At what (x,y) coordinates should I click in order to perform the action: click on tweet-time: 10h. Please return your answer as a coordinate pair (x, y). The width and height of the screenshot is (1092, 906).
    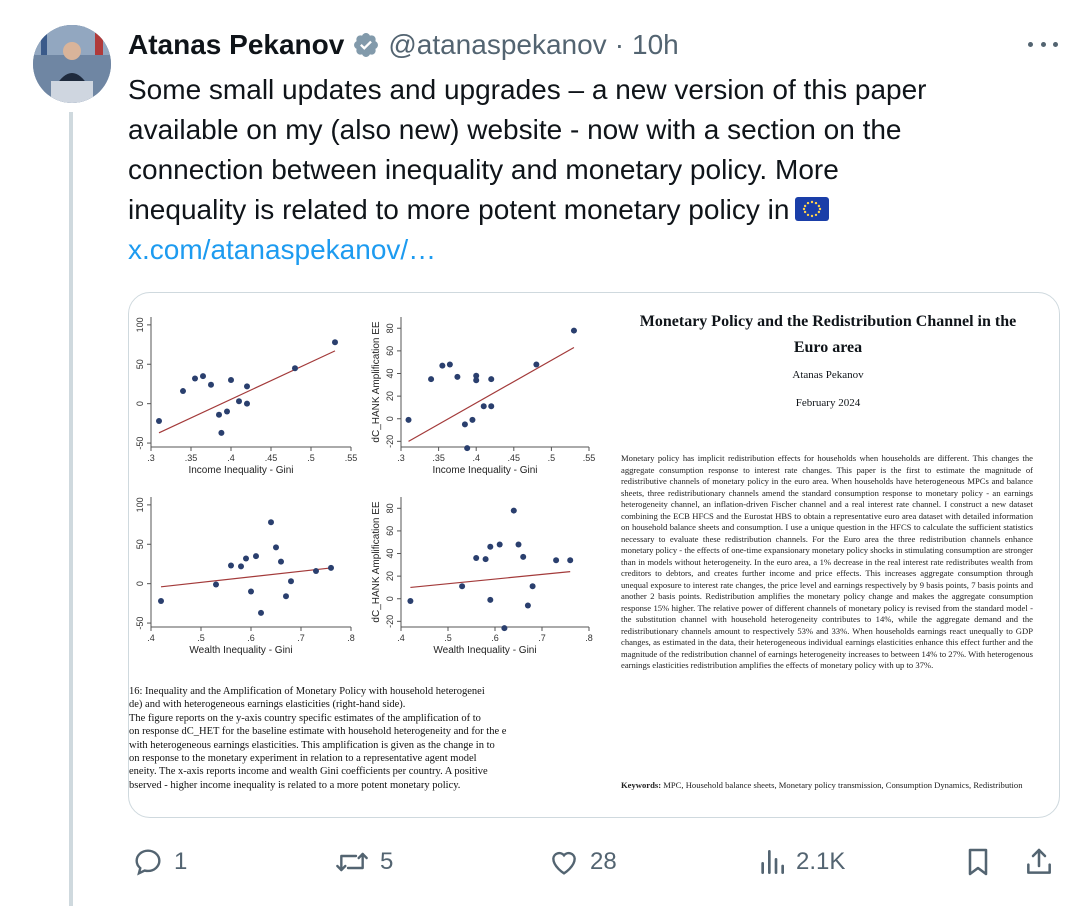
    Looking at the image, I should click on (655, 45).